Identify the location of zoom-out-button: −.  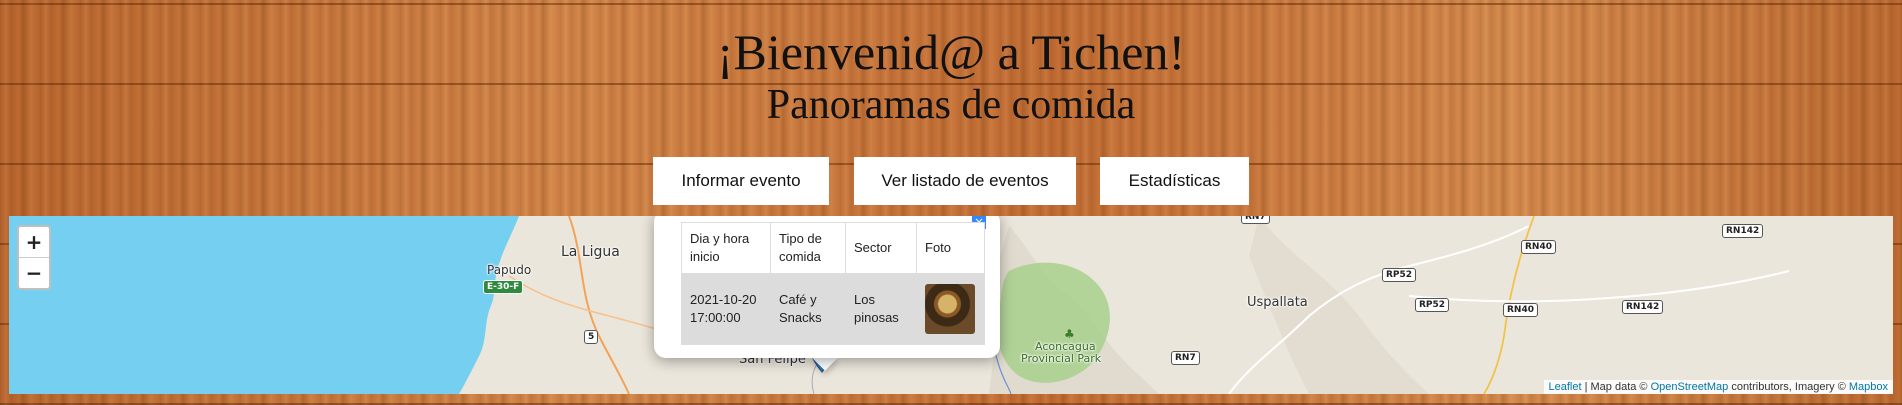
(34, 273).